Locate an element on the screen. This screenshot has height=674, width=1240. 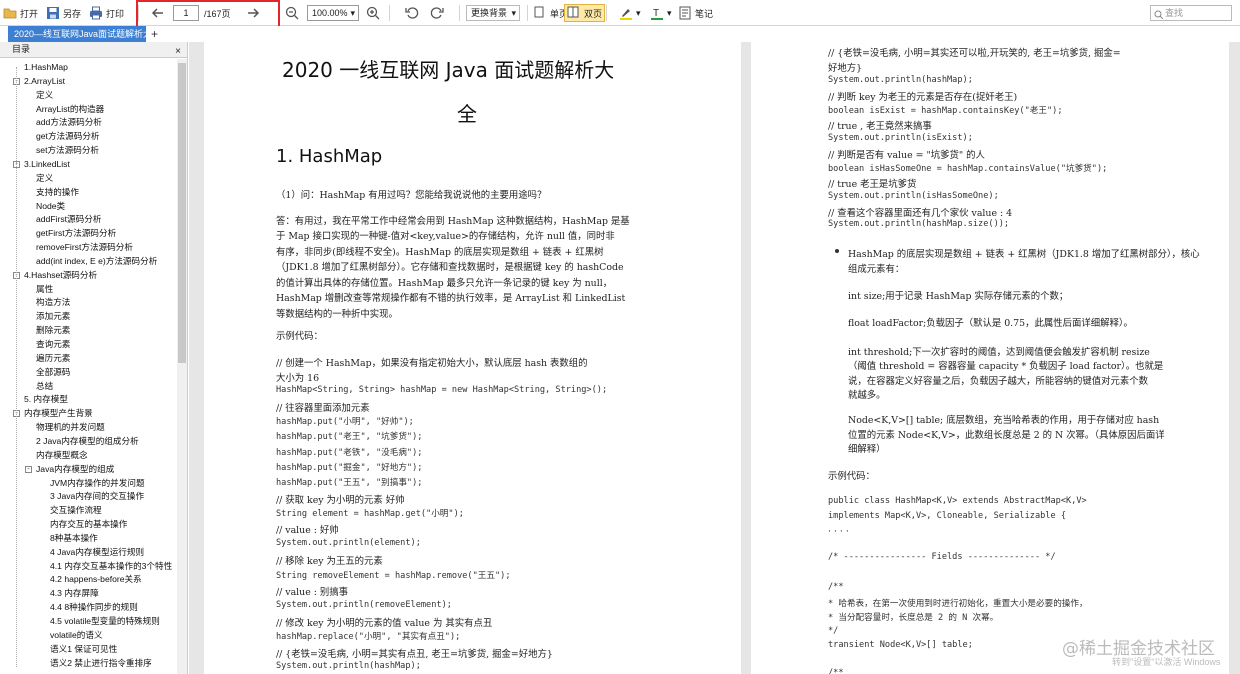
text-color-button: T ▾ is located at coordinates (661, 13).